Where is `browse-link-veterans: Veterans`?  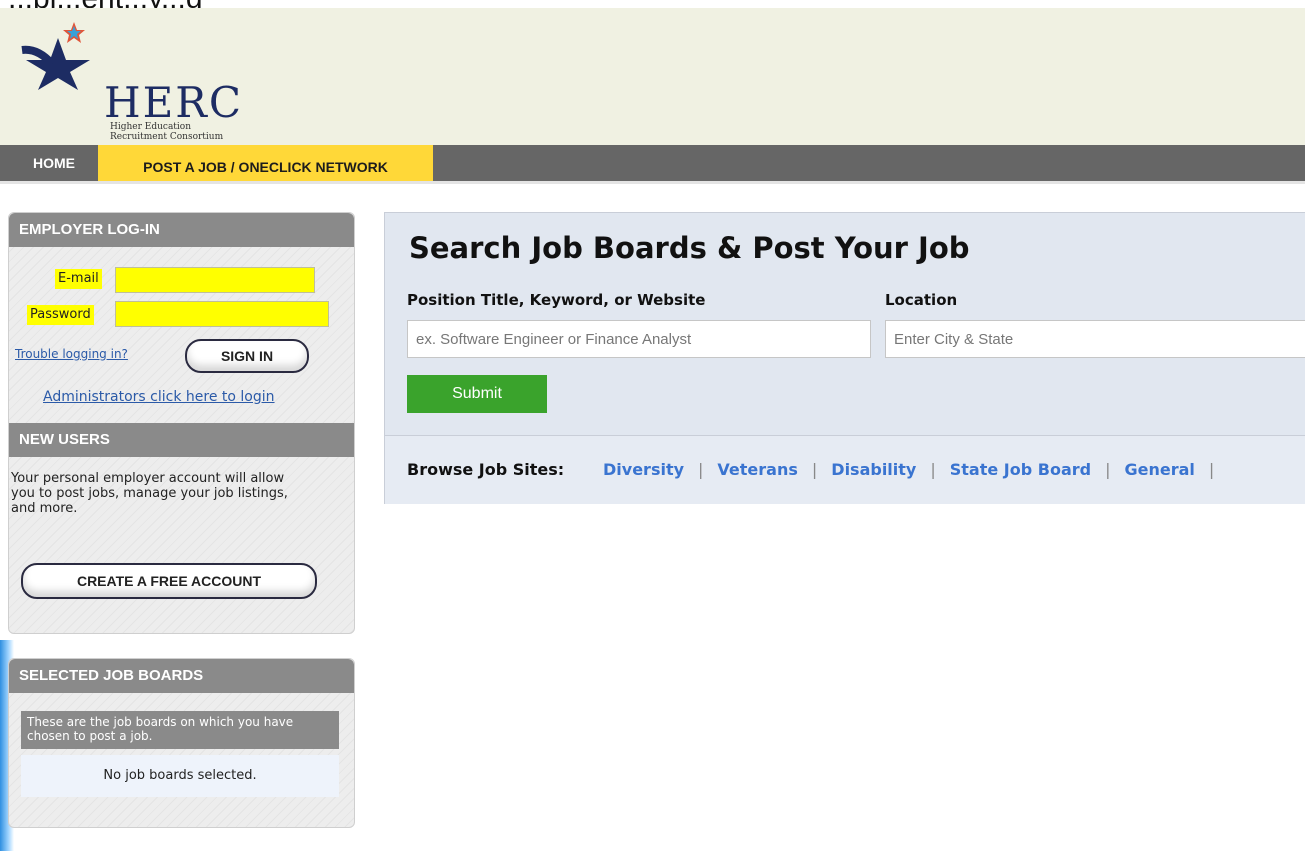
browse-link-veterans: Veterans is located at coordinates (757, 469).